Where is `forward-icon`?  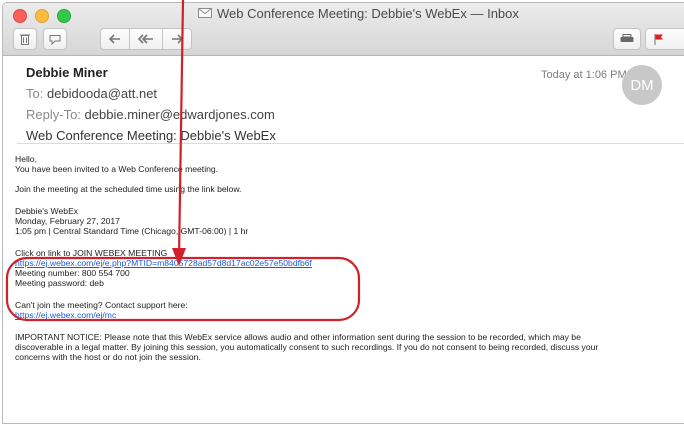
forward-icon is located at coordinates (177, 39).